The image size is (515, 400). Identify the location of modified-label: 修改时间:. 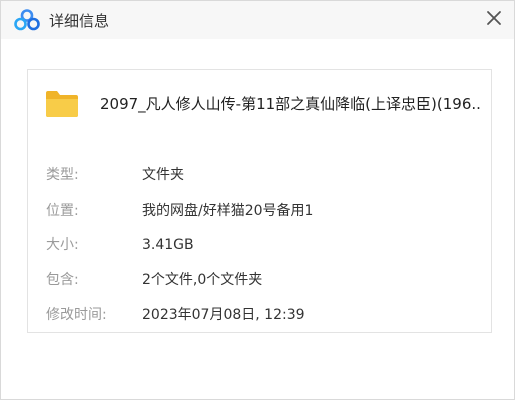
(76, 315).